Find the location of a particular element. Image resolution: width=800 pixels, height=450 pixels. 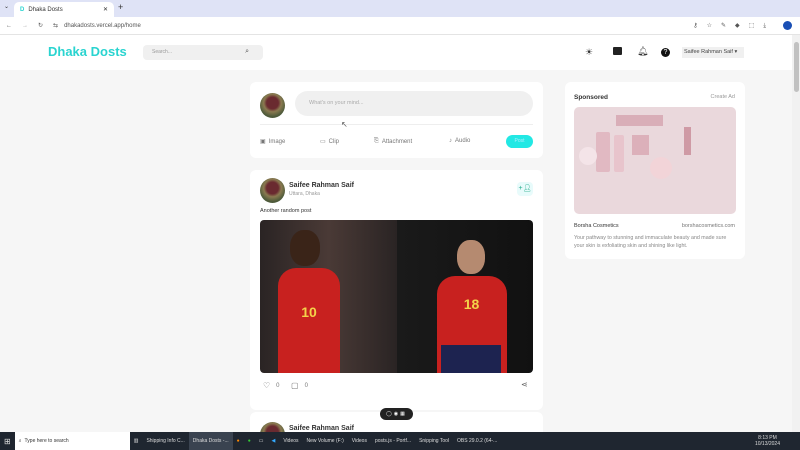

tab-list-icon: ⌄ is located at coordinates (6, 6).